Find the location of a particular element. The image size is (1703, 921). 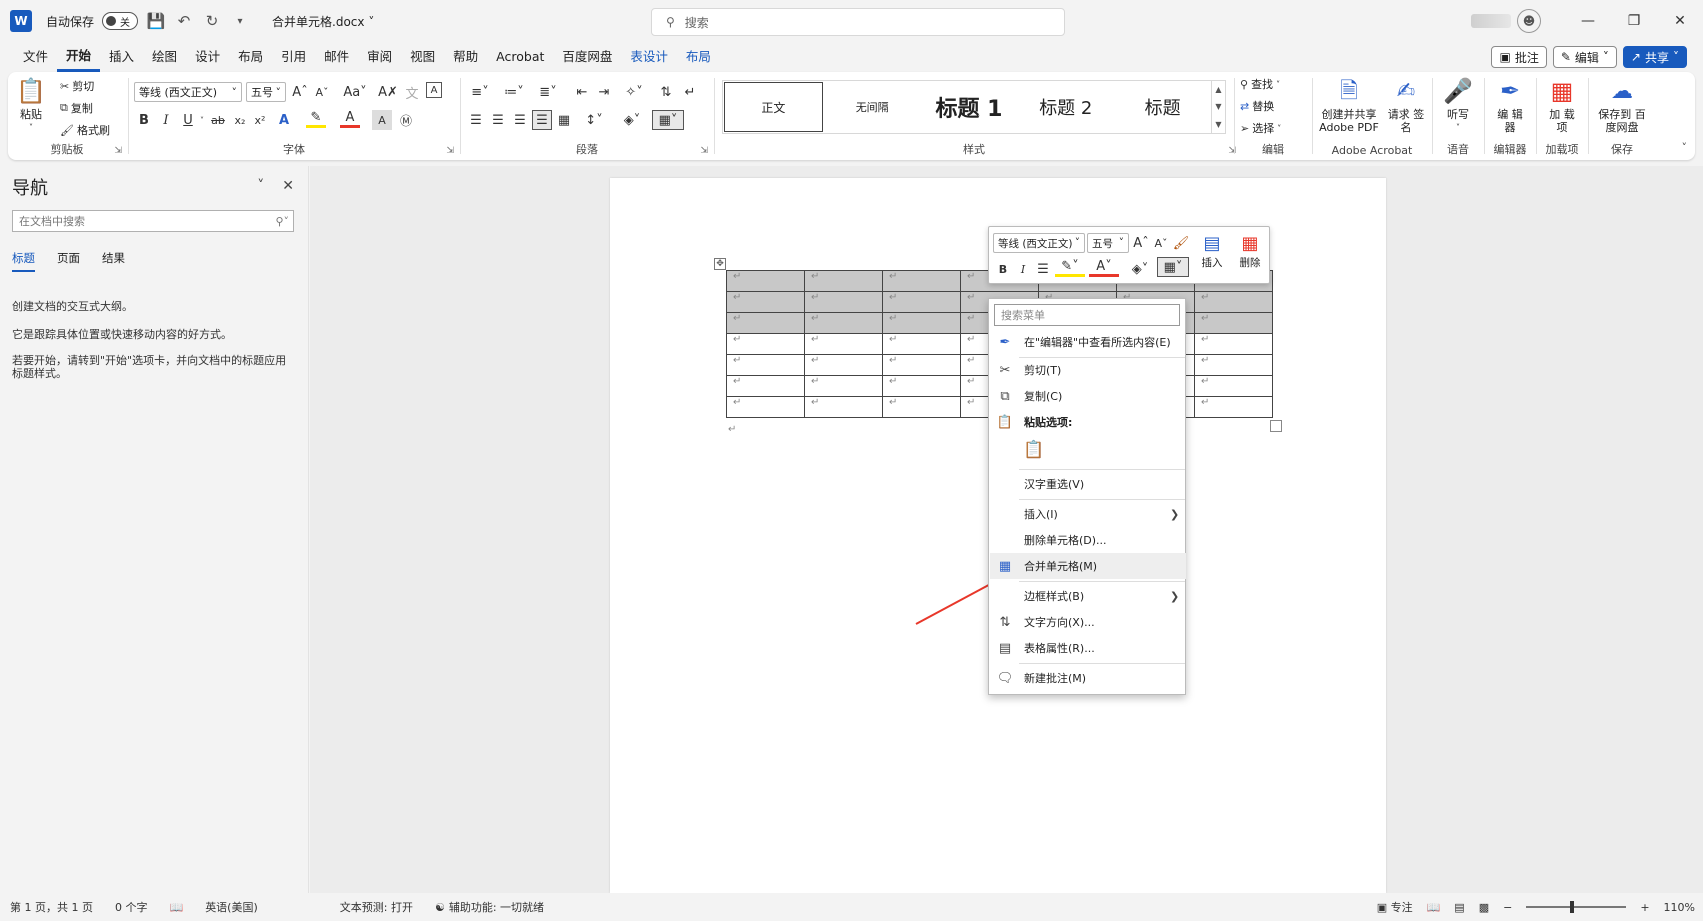

find-button: ⚲ 查找 ˅ is located at coordinates (1260, 84).